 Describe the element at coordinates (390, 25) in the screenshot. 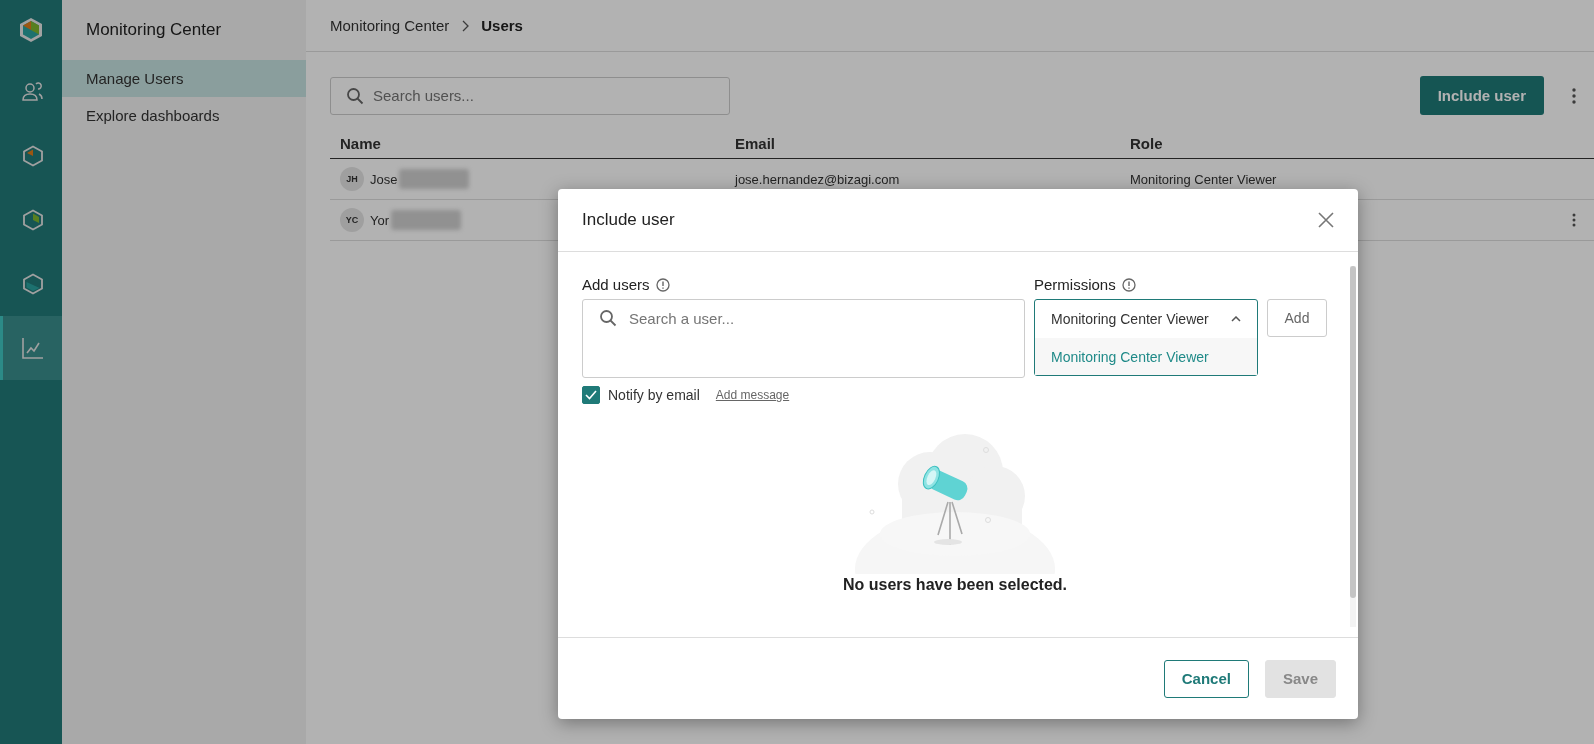

I see `breadcrumb-link: Monitoring Center` at that location.